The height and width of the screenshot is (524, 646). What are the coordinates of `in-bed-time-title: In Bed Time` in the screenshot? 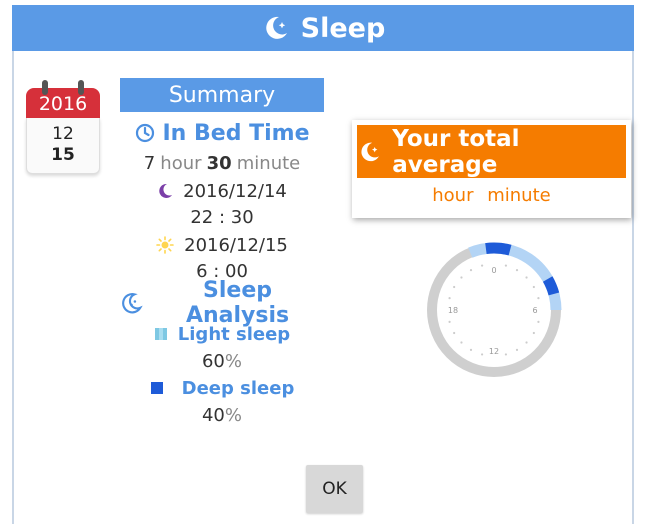 It's located at (222, 133).